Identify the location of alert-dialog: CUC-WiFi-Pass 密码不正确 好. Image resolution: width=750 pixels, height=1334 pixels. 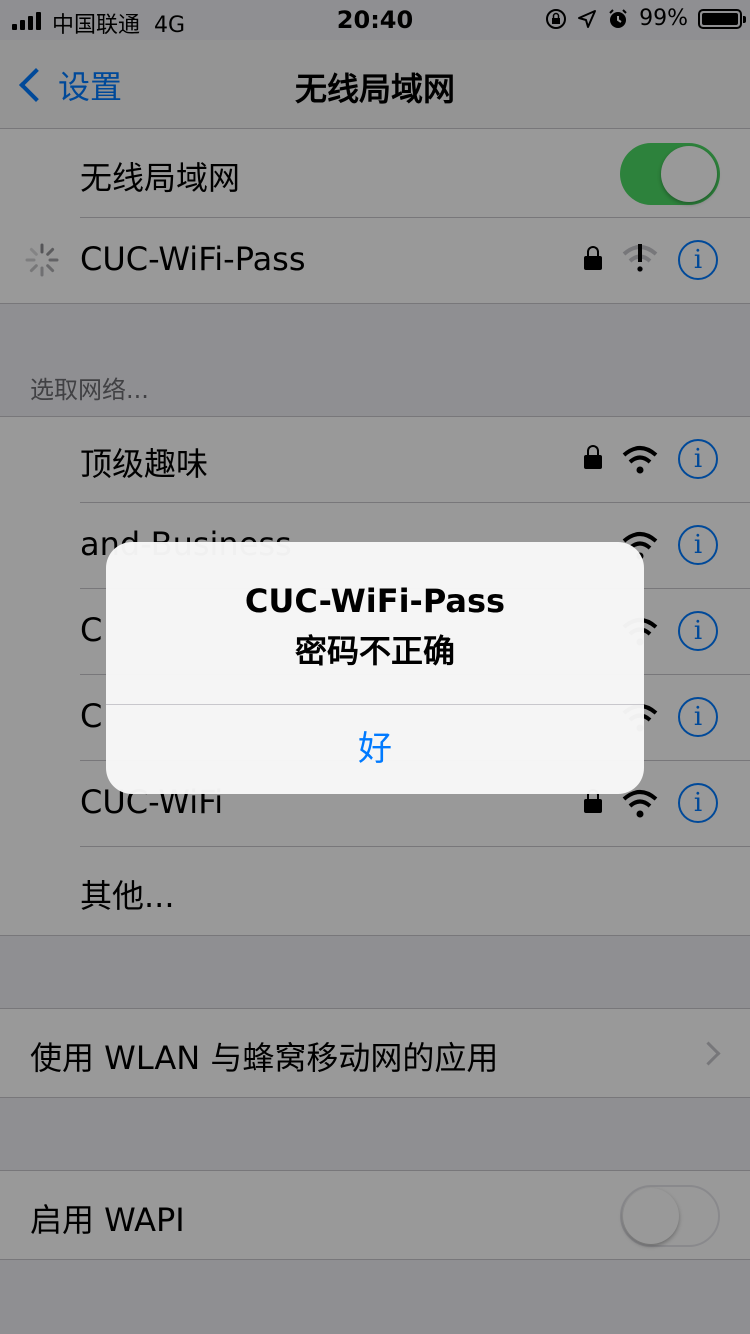
(375, 668).